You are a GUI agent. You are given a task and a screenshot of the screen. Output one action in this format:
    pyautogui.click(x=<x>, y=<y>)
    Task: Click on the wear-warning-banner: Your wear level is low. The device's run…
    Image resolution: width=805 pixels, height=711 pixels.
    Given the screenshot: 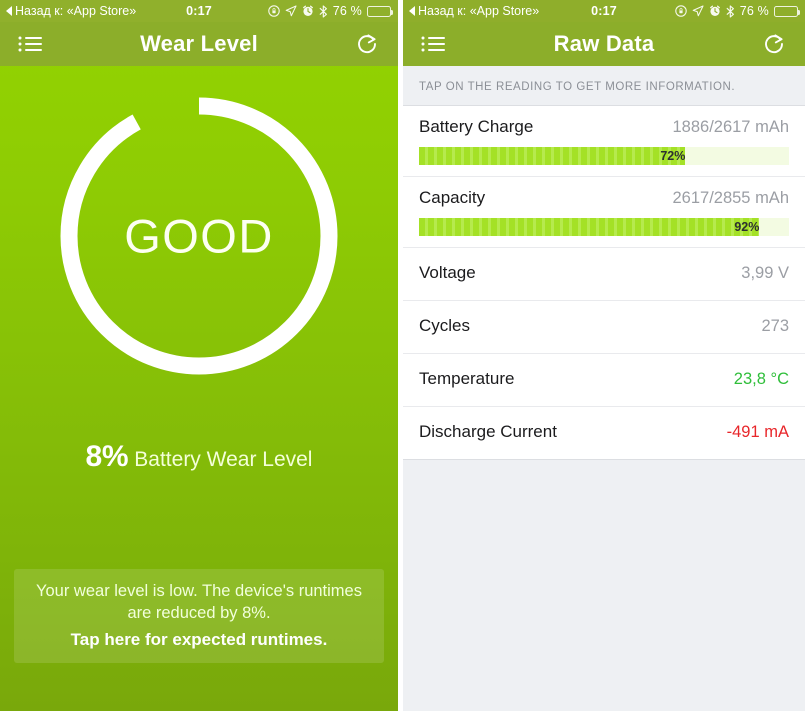 What is the action you would take?
    pyautogui.click(x=199, y=616)
    